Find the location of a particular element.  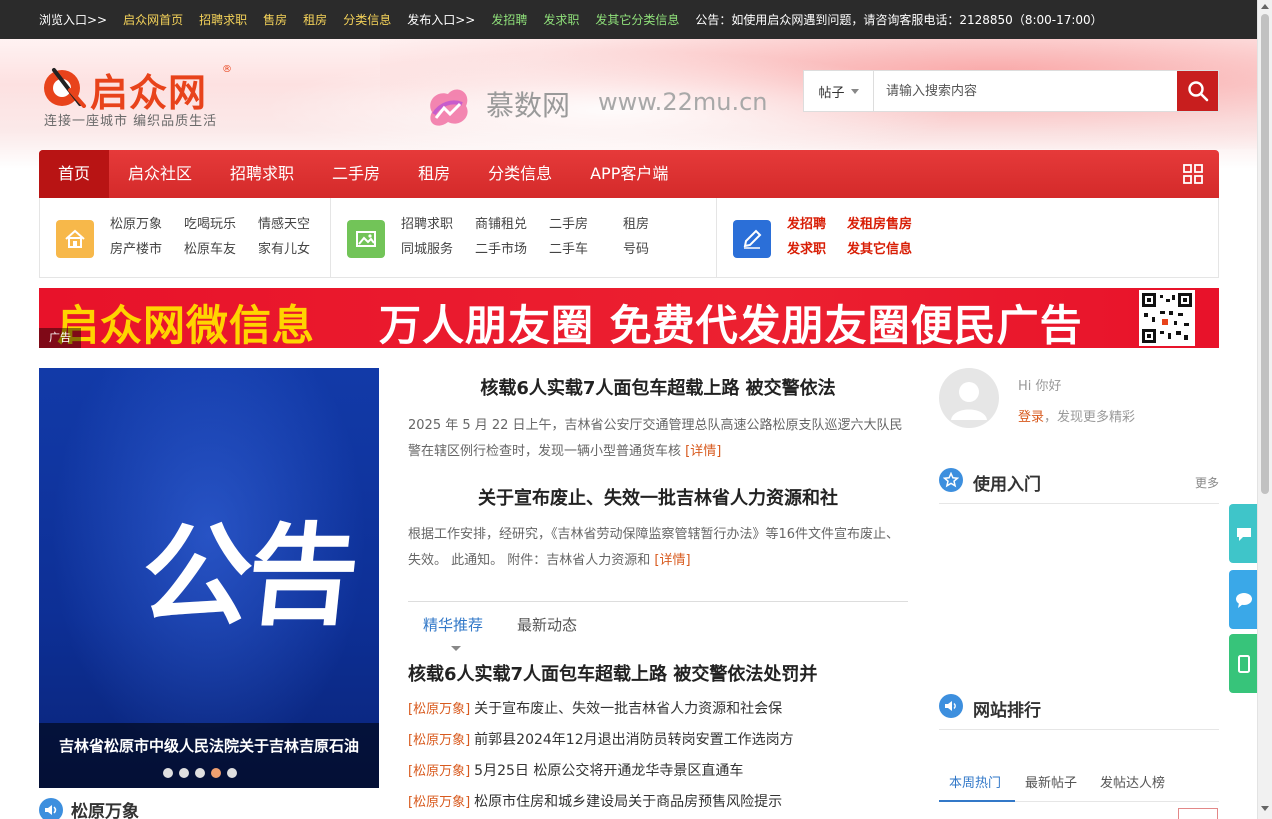

list-item: [松原万象] 前郭县2024年12月退出消防员转岗安置工作选岗方 is located at coordinates (663, 742).